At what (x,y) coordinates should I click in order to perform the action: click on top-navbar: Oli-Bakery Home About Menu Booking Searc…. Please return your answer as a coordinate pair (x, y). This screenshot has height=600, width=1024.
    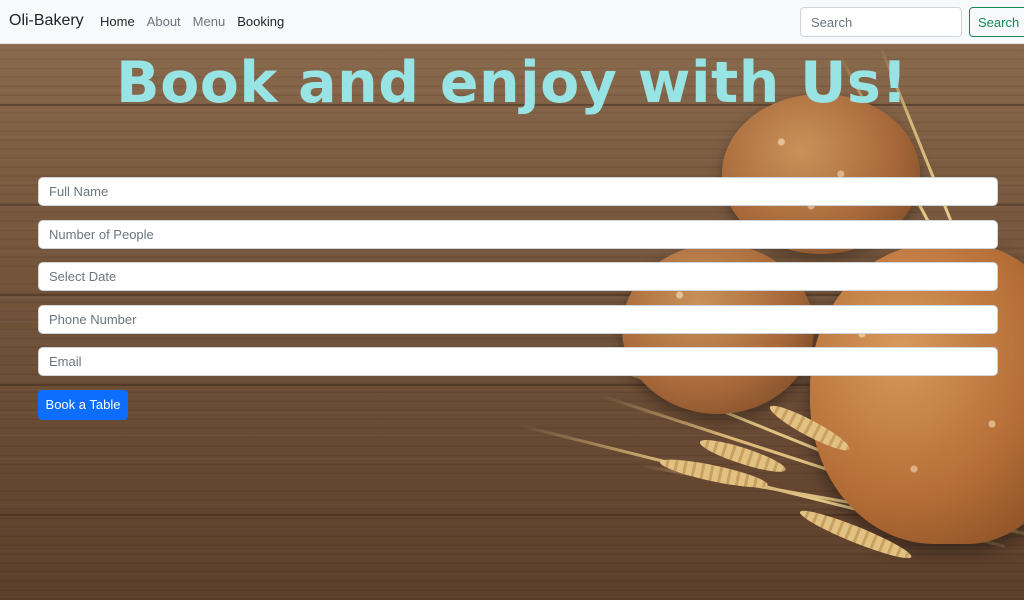
    Looking at the image, I should click on (512, 22).